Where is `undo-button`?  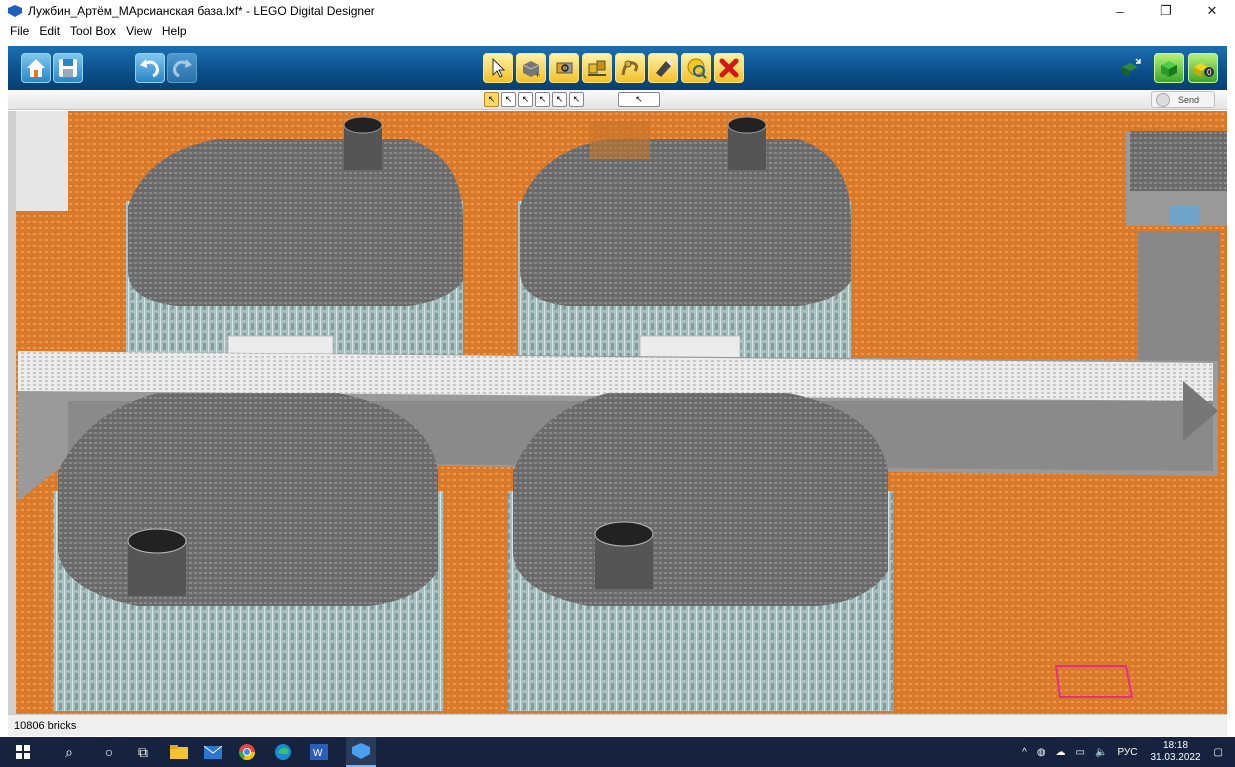 undo-button is located at coordinates (150, 68).